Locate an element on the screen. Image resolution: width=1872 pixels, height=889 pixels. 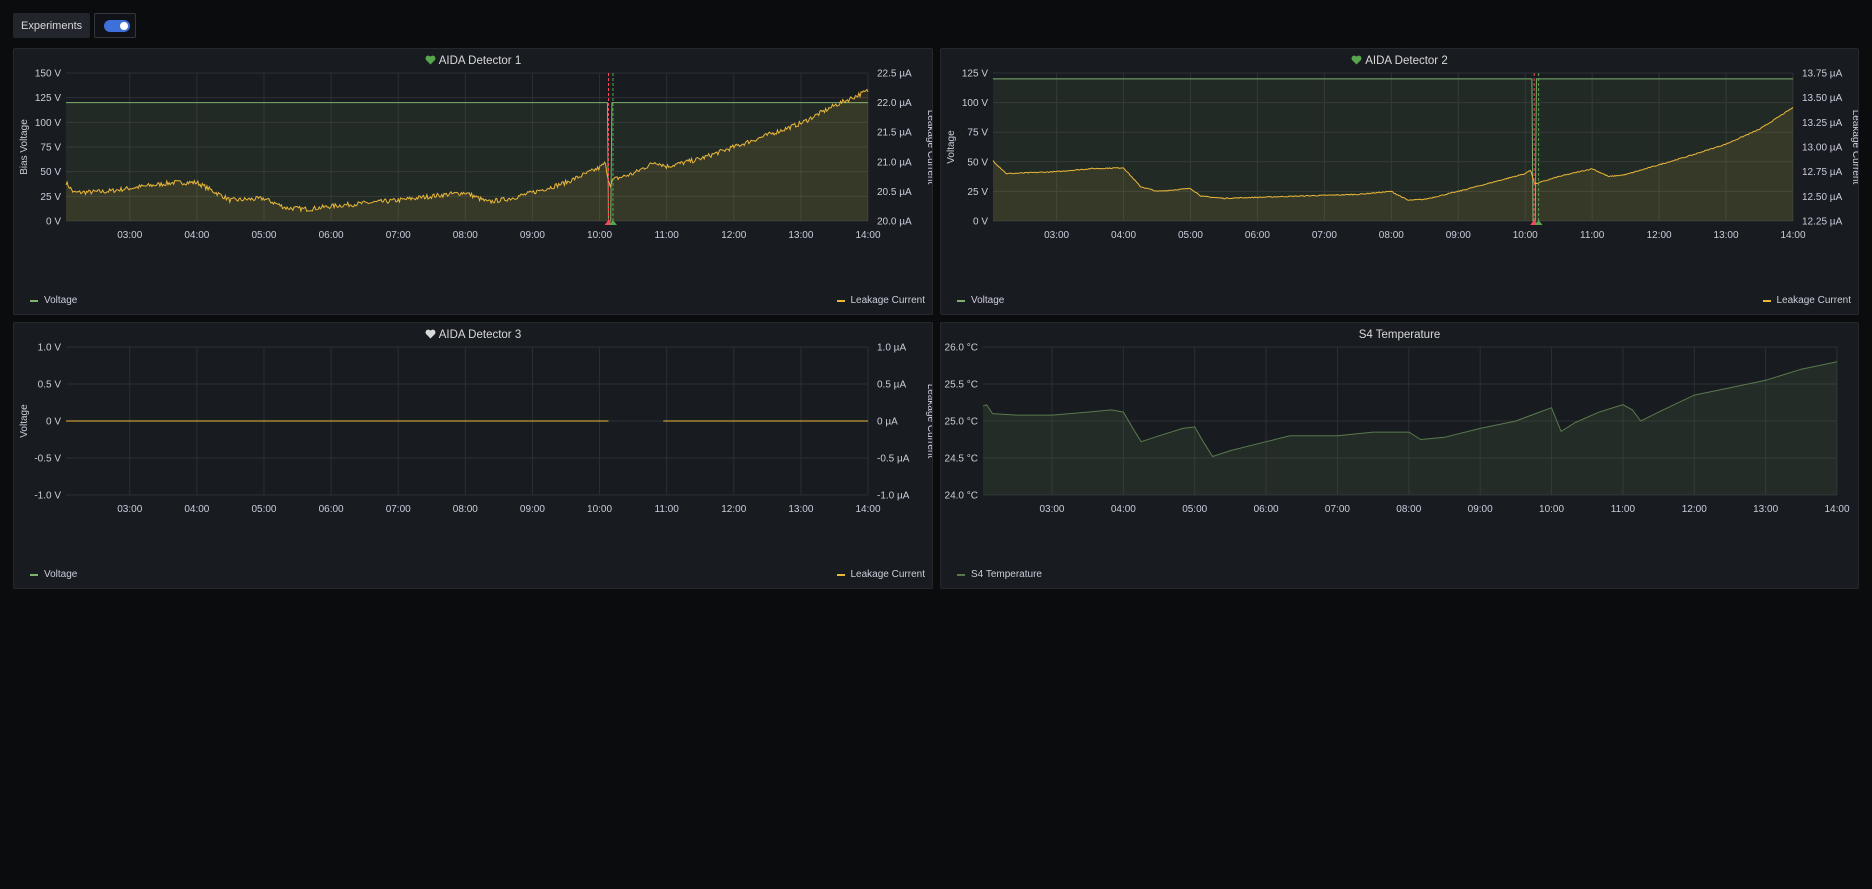
y-tick-label-right: 12.50 µA is located at coordinates (1822, 197).